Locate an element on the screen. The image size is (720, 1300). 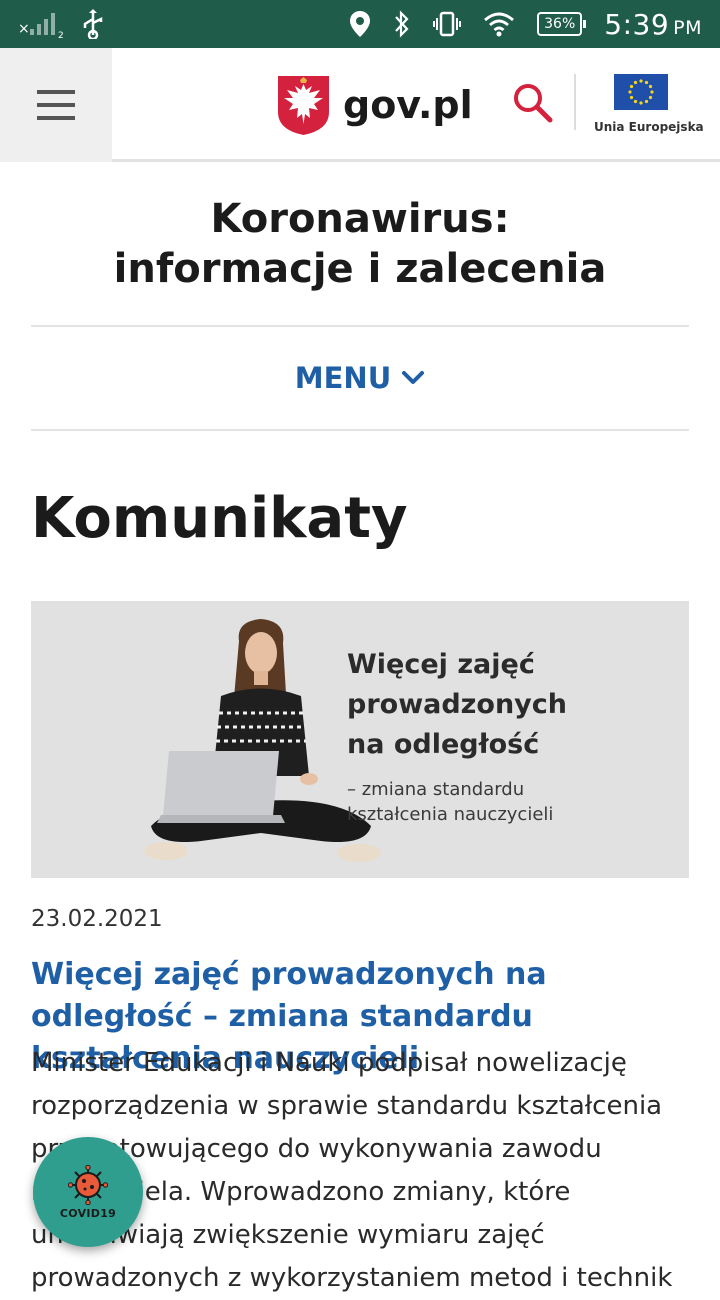
image-headline-3: na odległość is located at coordinates (443, 744).